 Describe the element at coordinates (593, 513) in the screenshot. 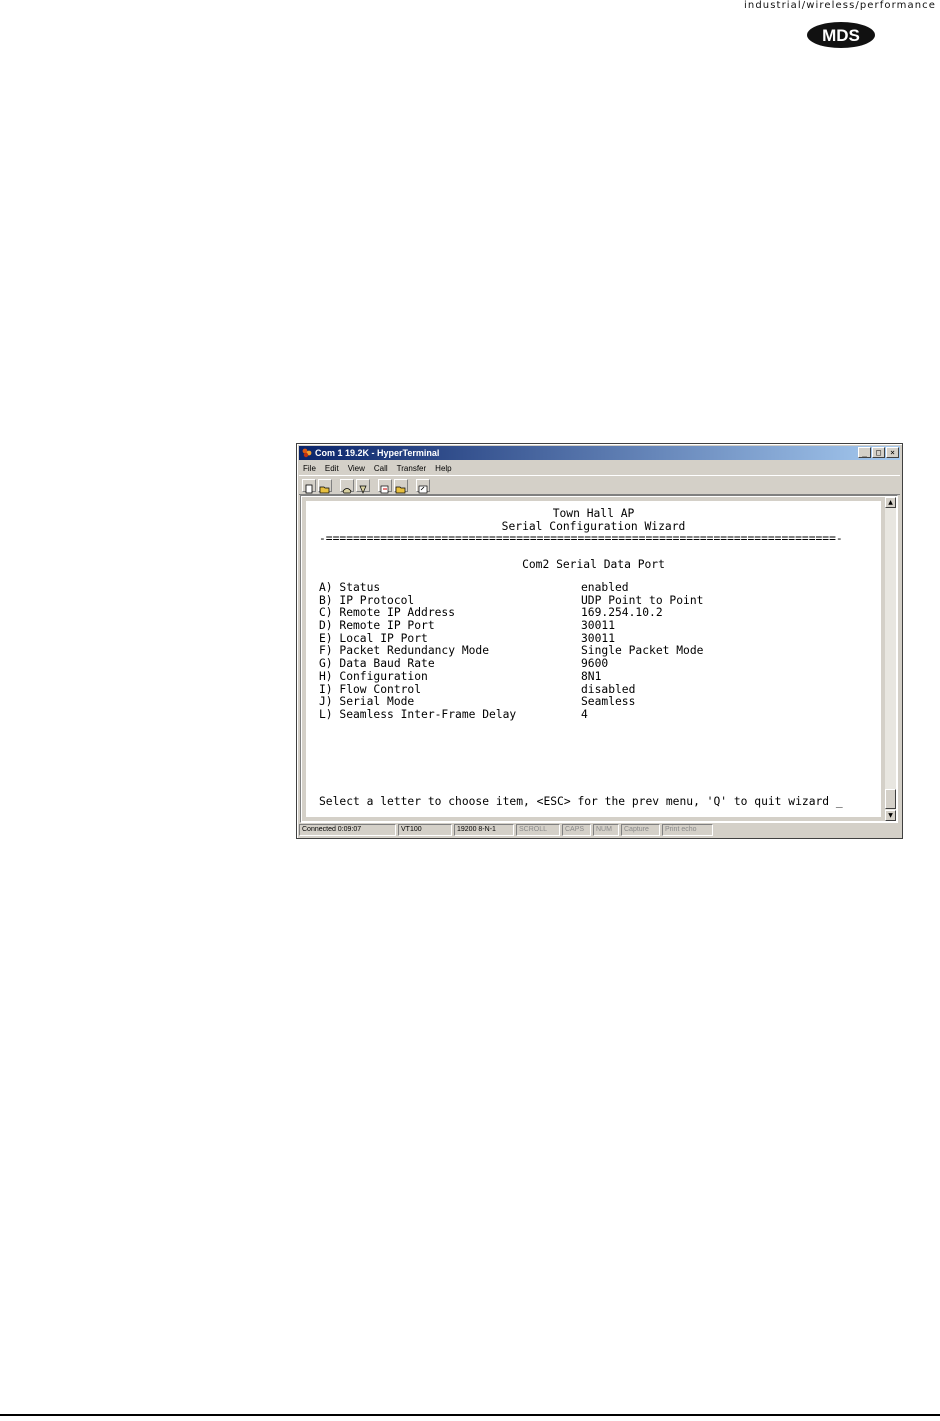

I see `device-name: Town Hall AP` at that location.